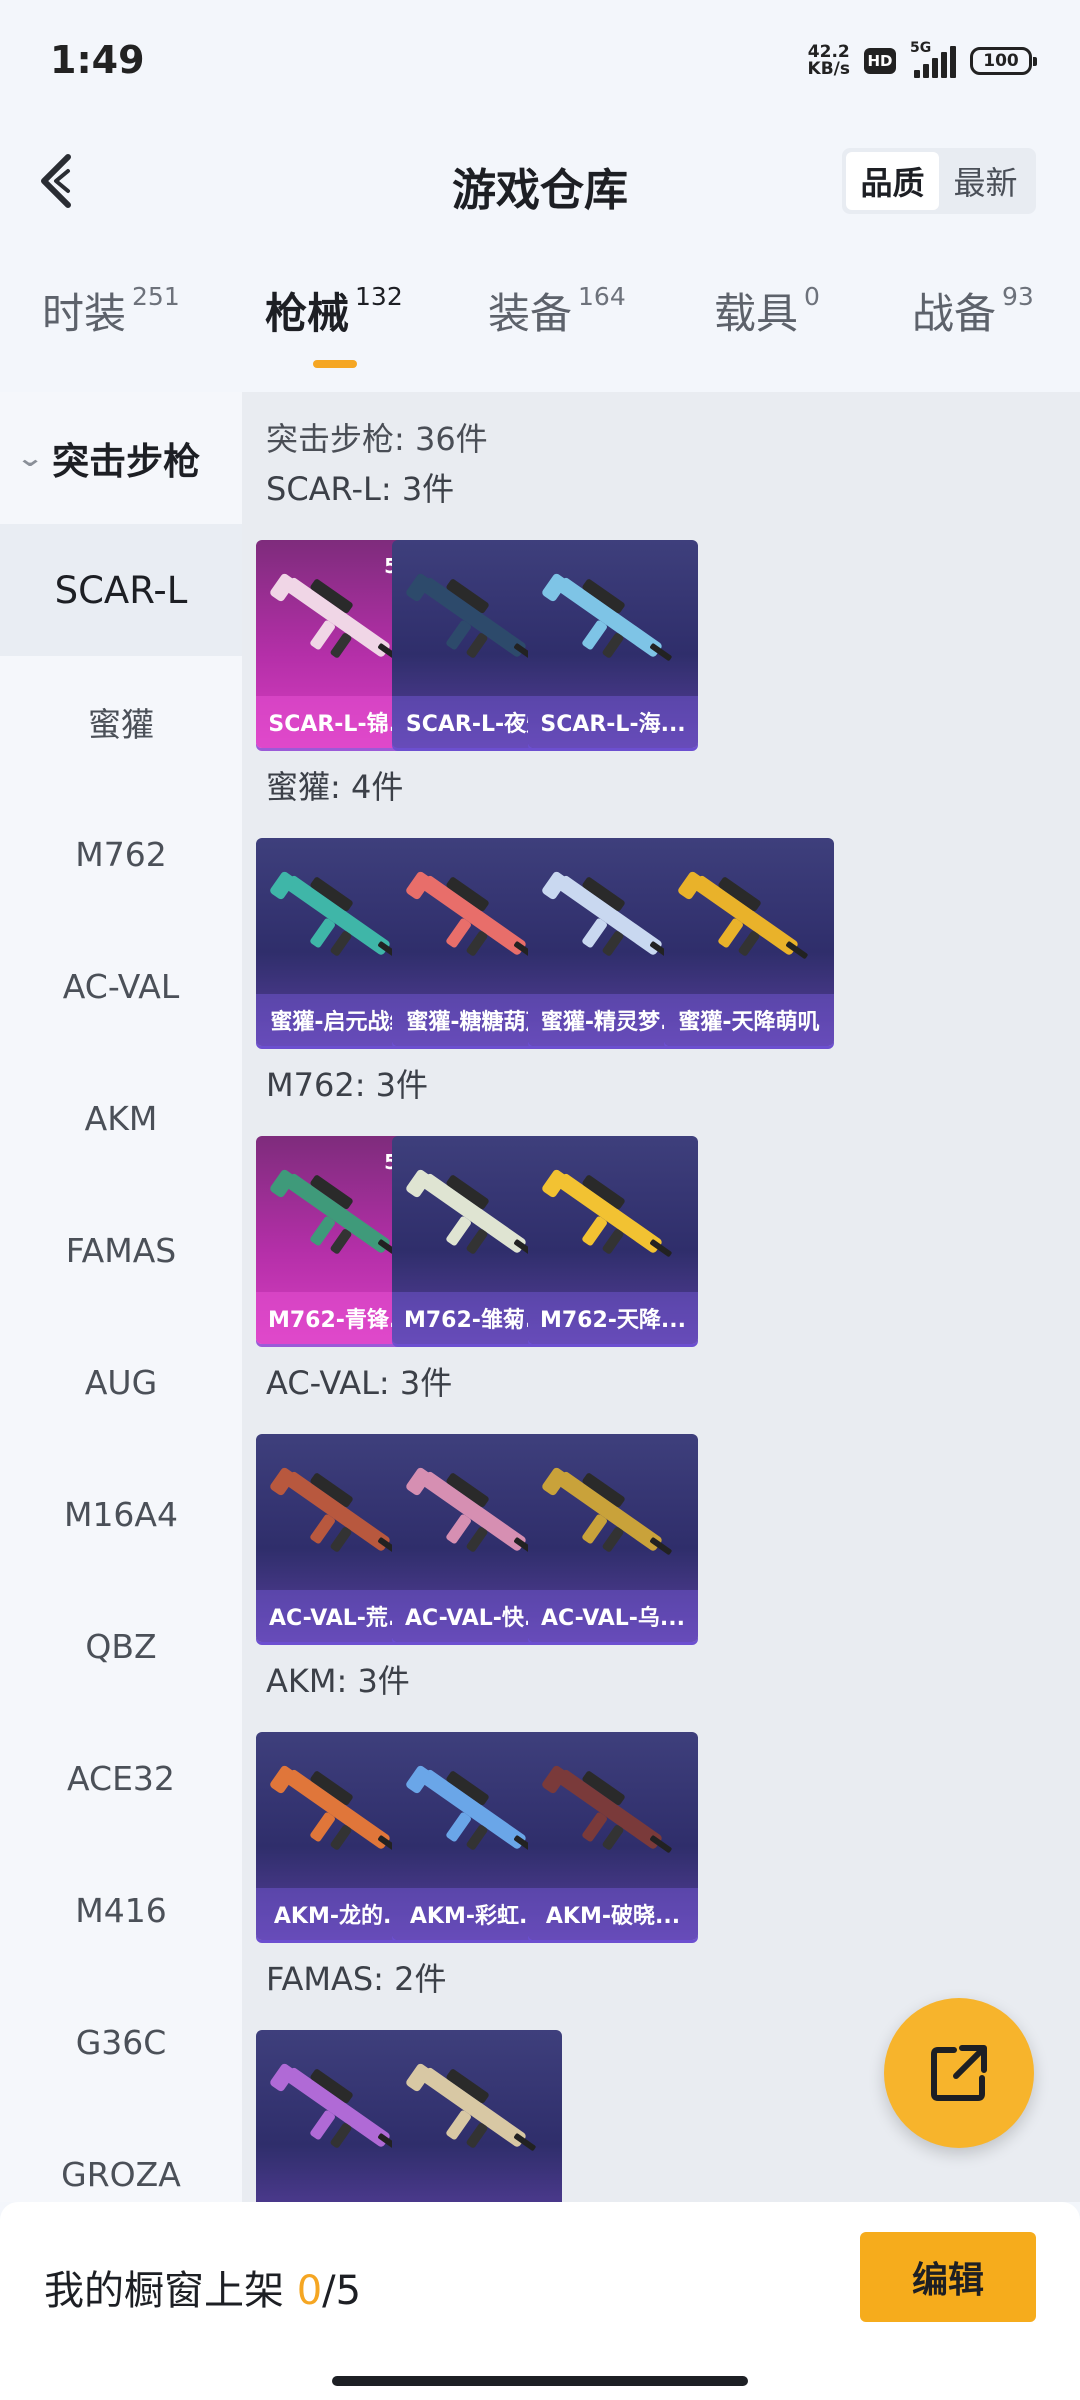 The image size is (1080, 2400). Describe the element at coordinates (121, 854) in the screenshot. I see `sidebar-item: M762` at that location.